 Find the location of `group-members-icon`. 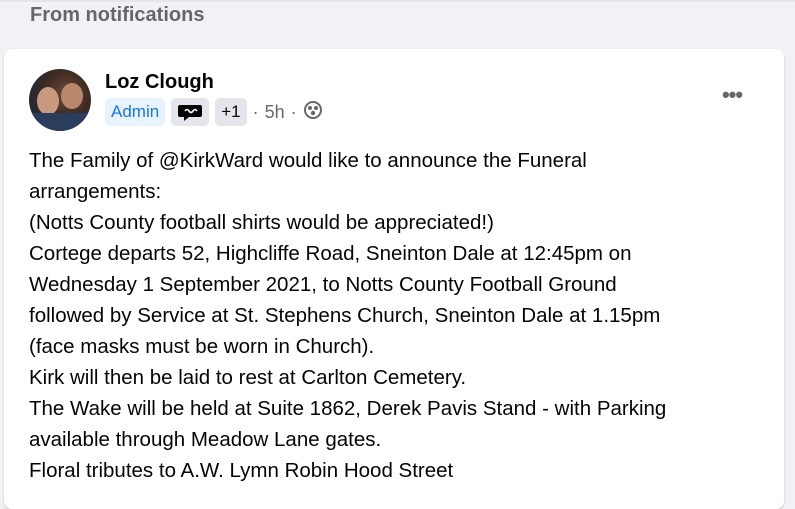

group-members-icon is located at coordinates (313, 112).